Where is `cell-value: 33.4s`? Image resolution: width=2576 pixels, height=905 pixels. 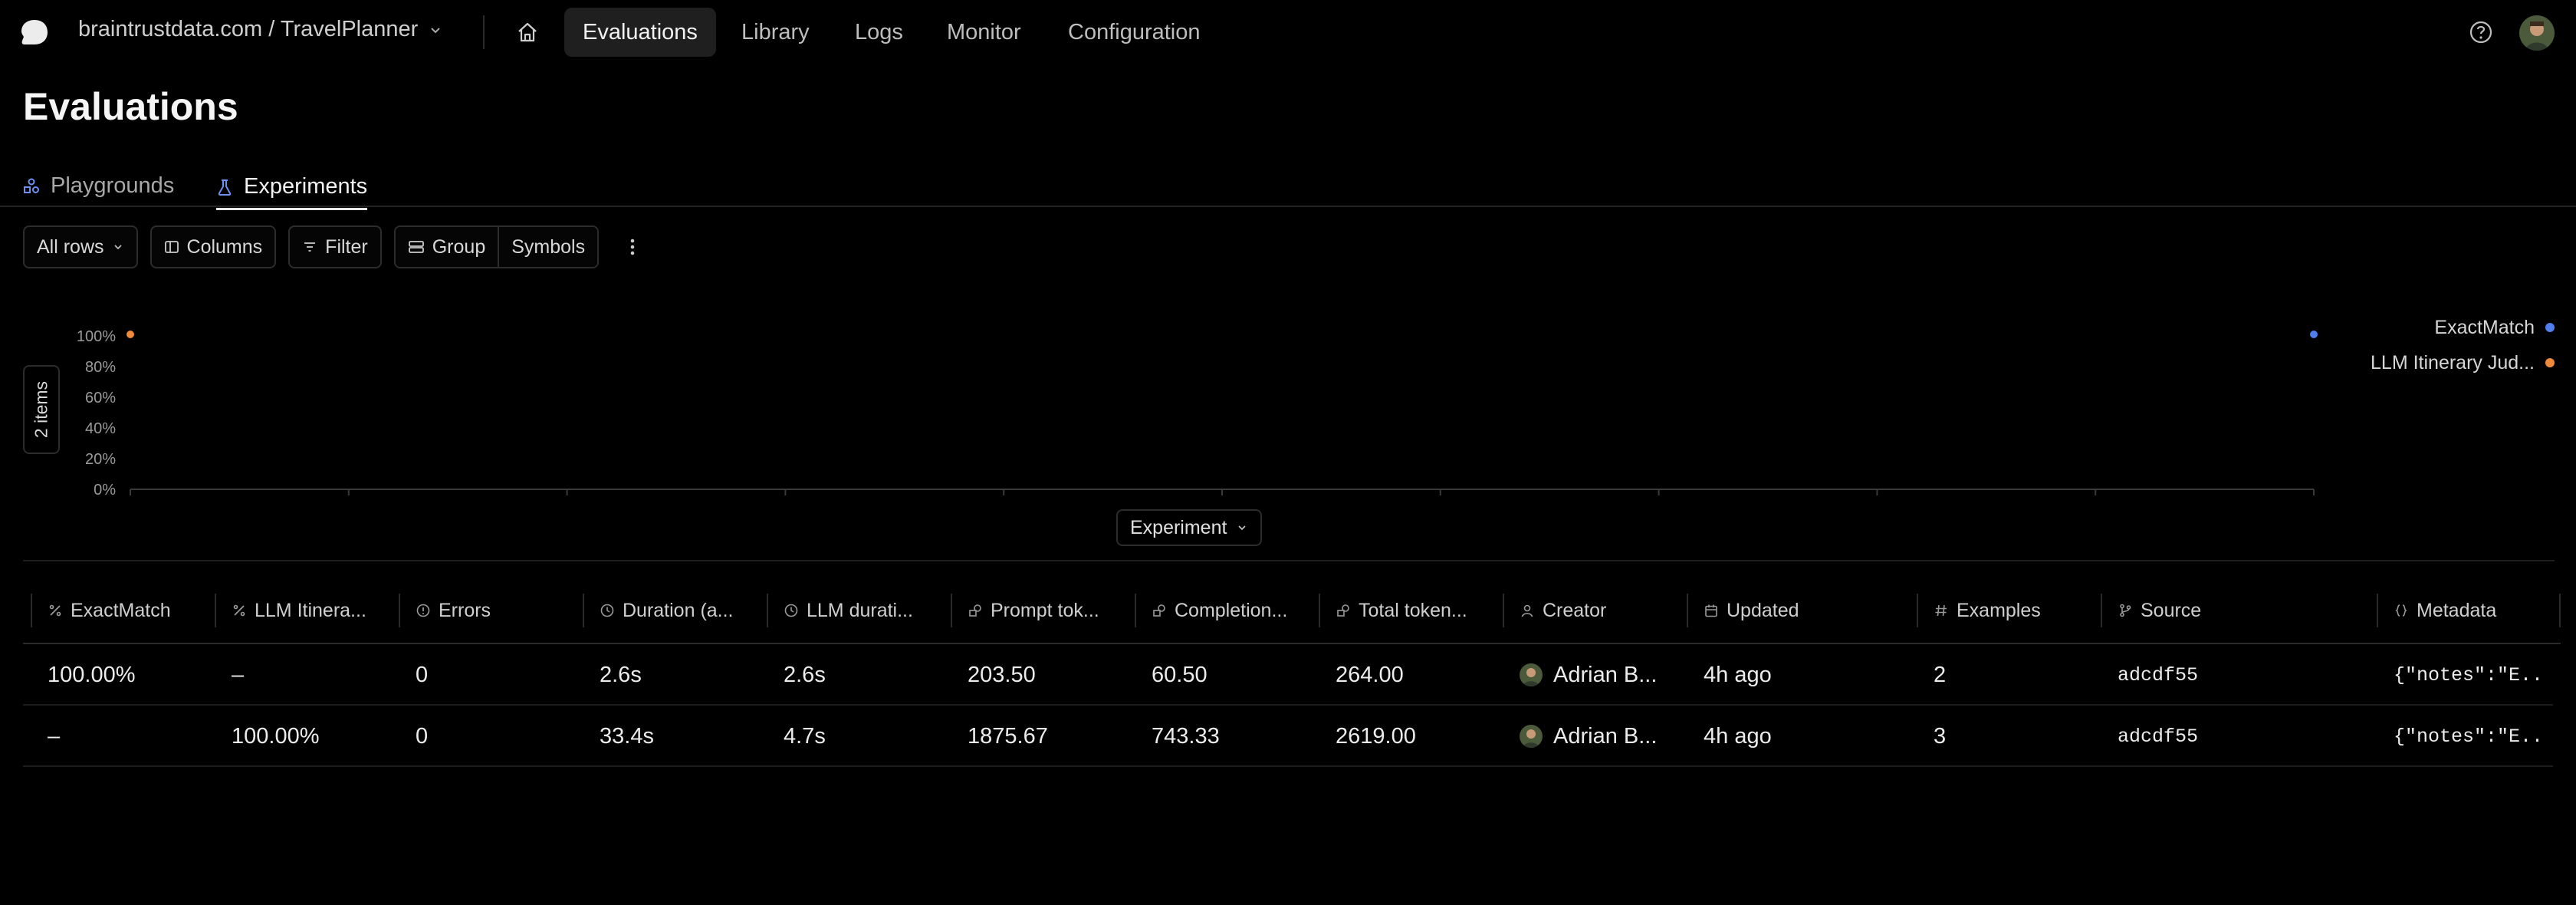 cell-value: 33.4s is located at coordinates (627, 736).